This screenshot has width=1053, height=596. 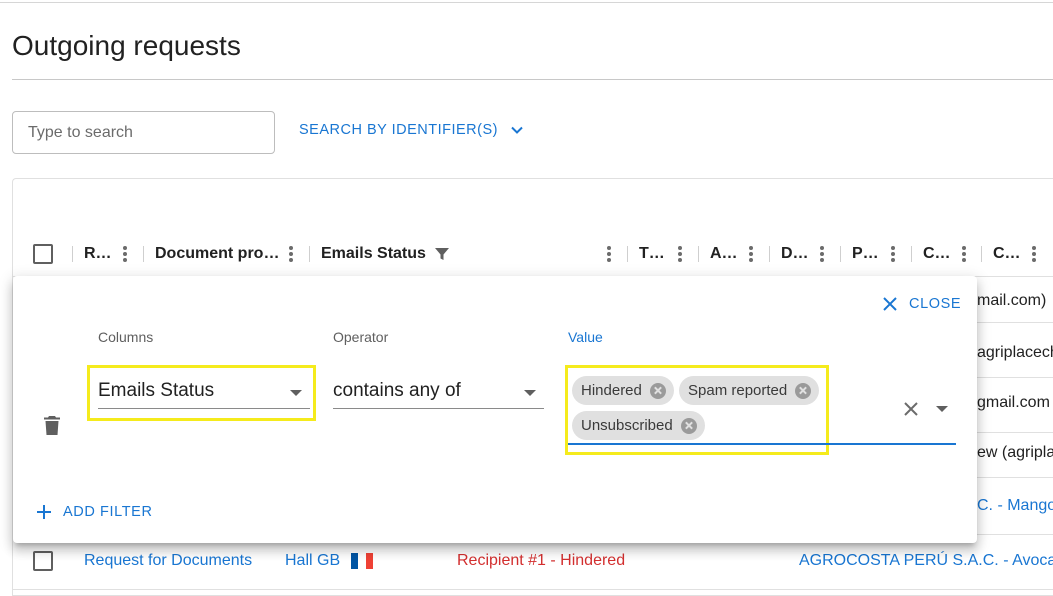 What do you see at coordinates (126, 337) in the screenshot?
I see `columns-label: Columns` at bounding box center [126, 337].